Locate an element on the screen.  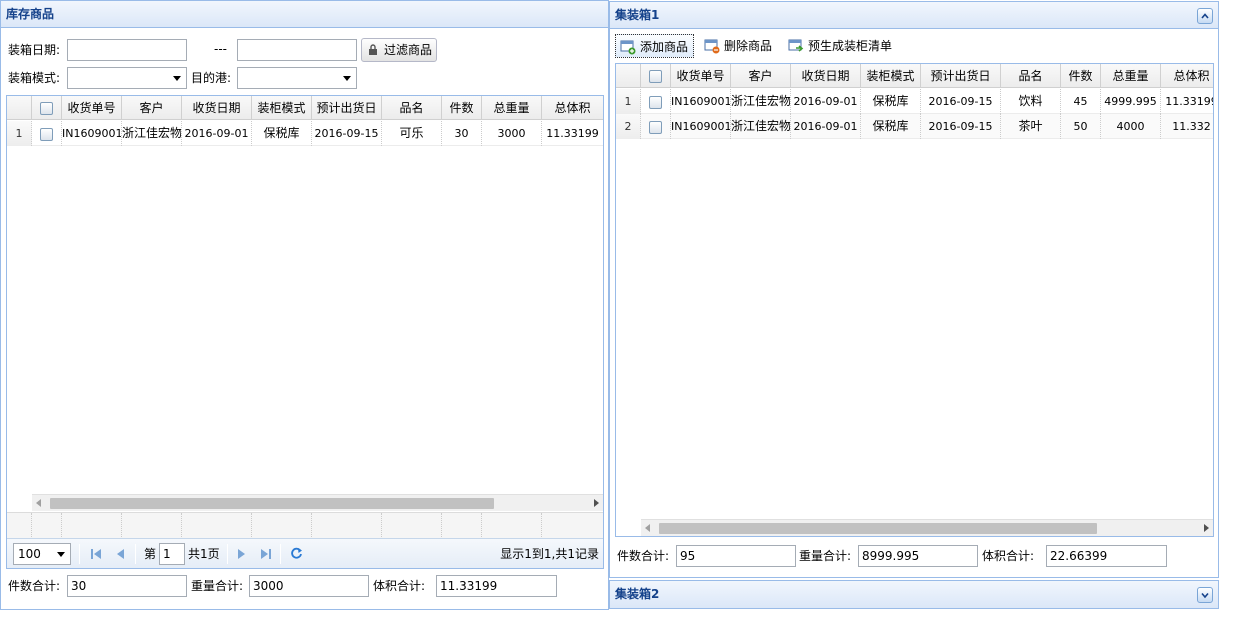
volume-total-label: 体积合计: is located at coordinates (1008, 556).